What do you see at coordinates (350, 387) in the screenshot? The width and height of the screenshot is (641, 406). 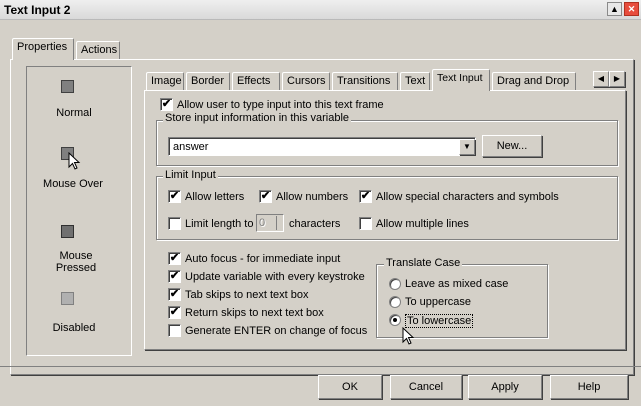 I see `ok-button: OK` at bounding box center [350, 387].